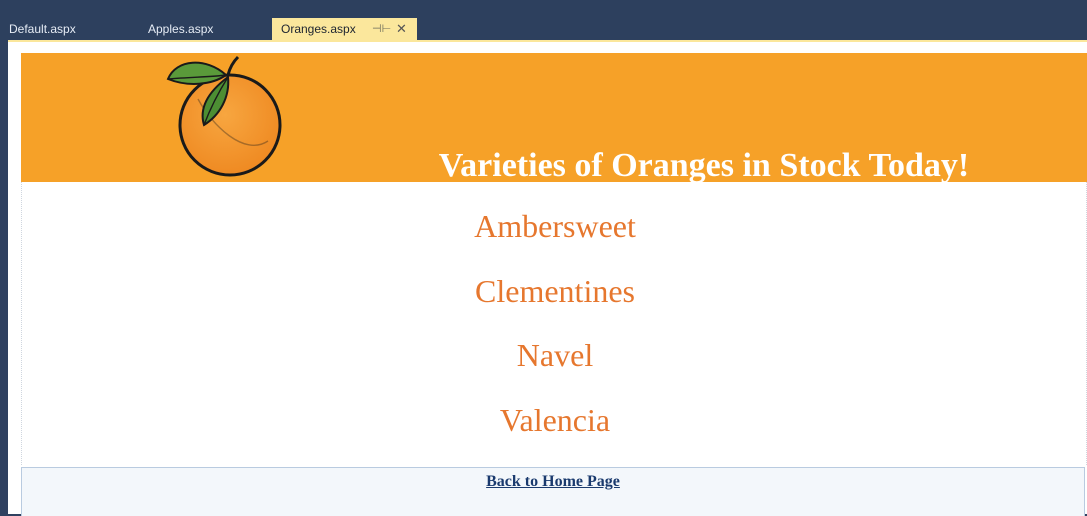 This screenshot has width=1087, height=516. What do you see at coordinates (318, 29) in the screenshot?
I see `tab-label: Oranges.aspx` at bounding box center [318, 29].